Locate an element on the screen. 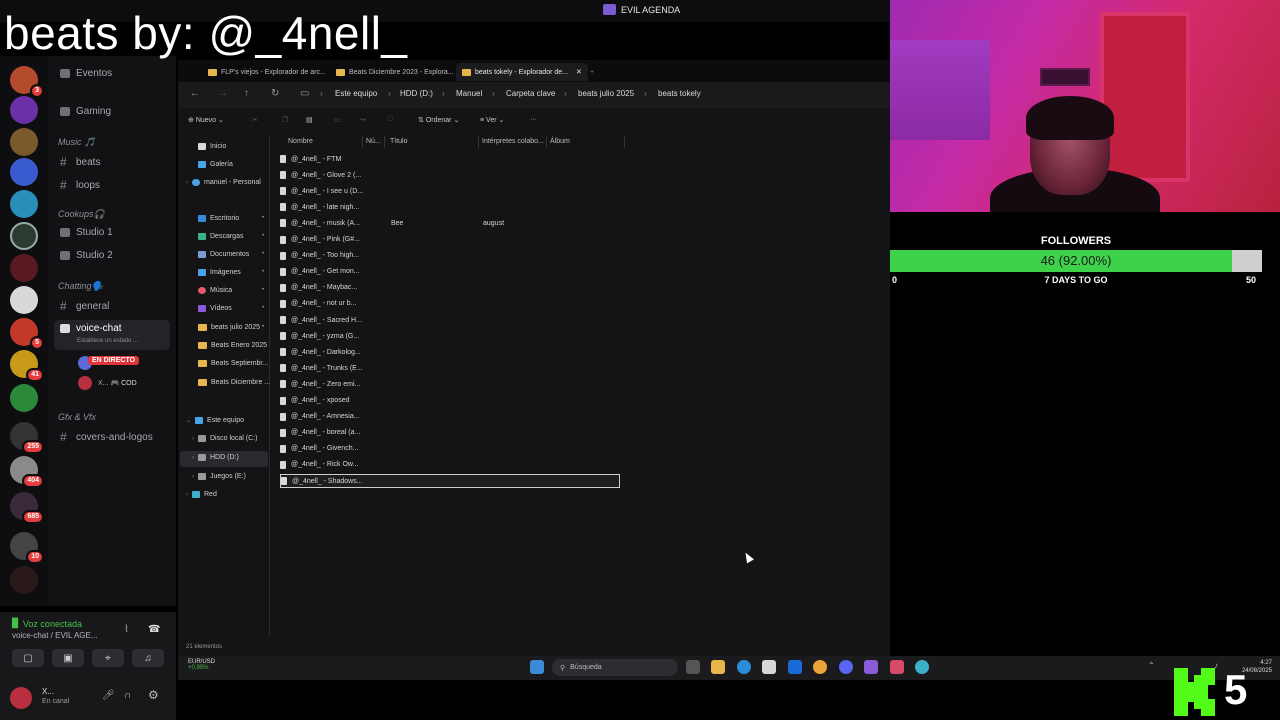 The height and width of the screenshot is (720, 1280). chrome-icon is located at coordinates (820, 667).